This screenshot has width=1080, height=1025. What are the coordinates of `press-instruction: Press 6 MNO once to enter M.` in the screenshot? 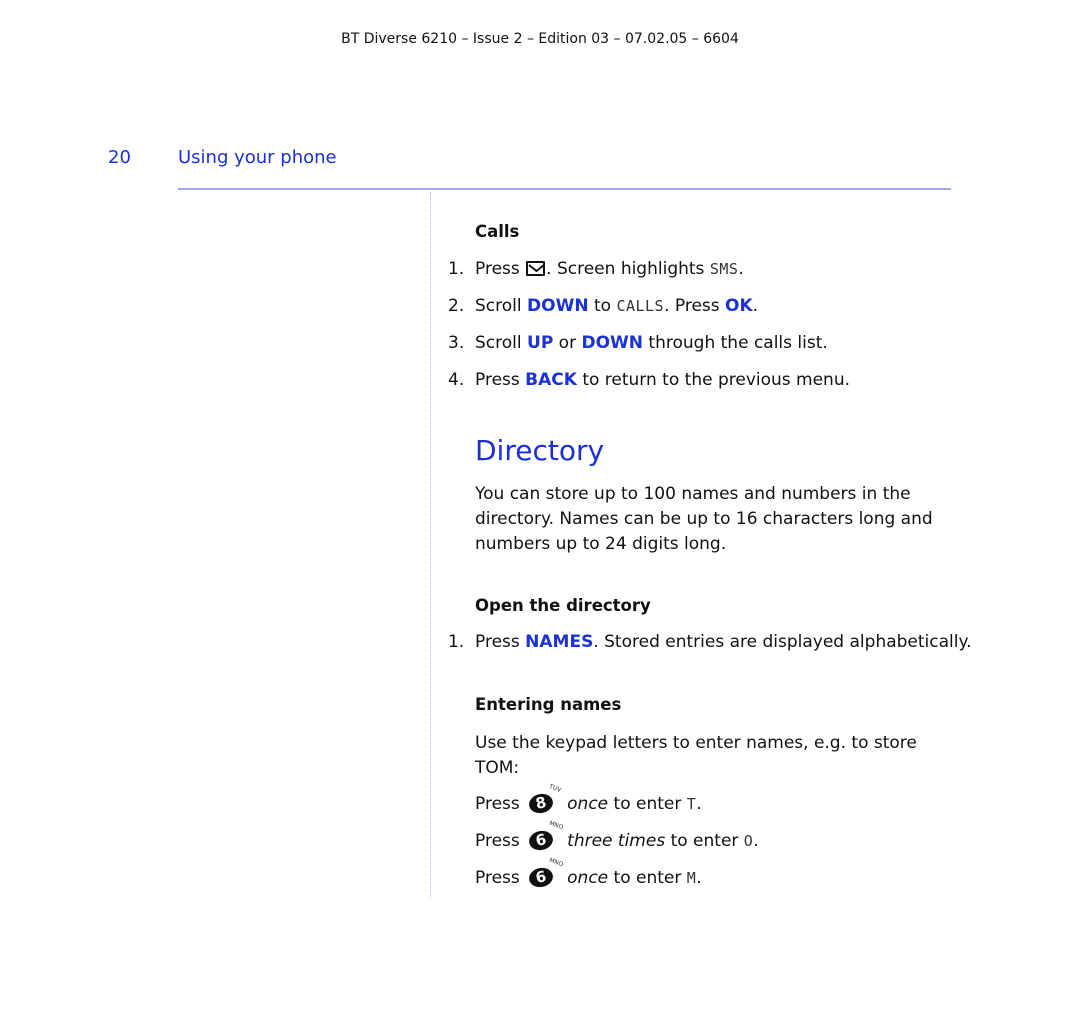 It's located at (588, 873).